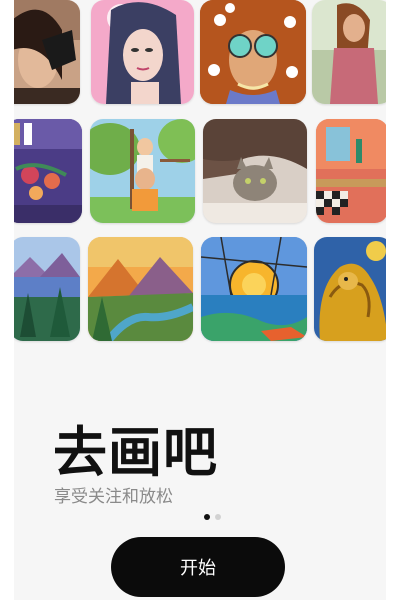 The width and height of the screenshot is (400, 600). What do you see at coordinates (140, 289) in the screenshot?
I see `gallery-tile-mountain-sunset-river` at bounding box center [140, 289].